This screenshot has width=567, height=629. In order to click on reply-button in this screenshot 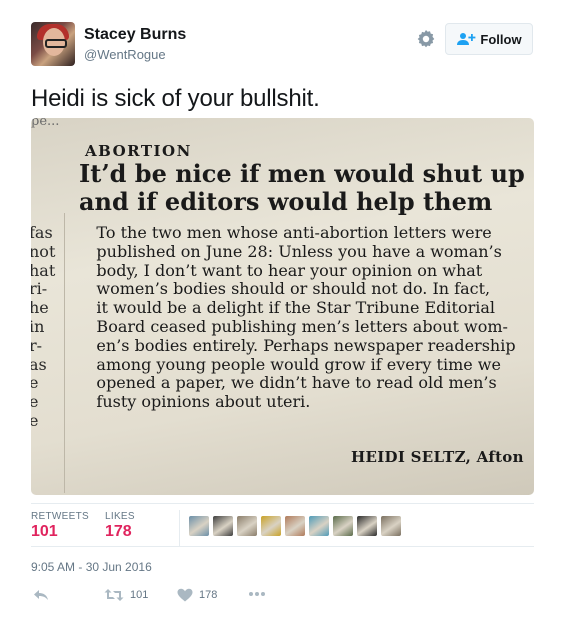, I will do `click(41, 595)`.